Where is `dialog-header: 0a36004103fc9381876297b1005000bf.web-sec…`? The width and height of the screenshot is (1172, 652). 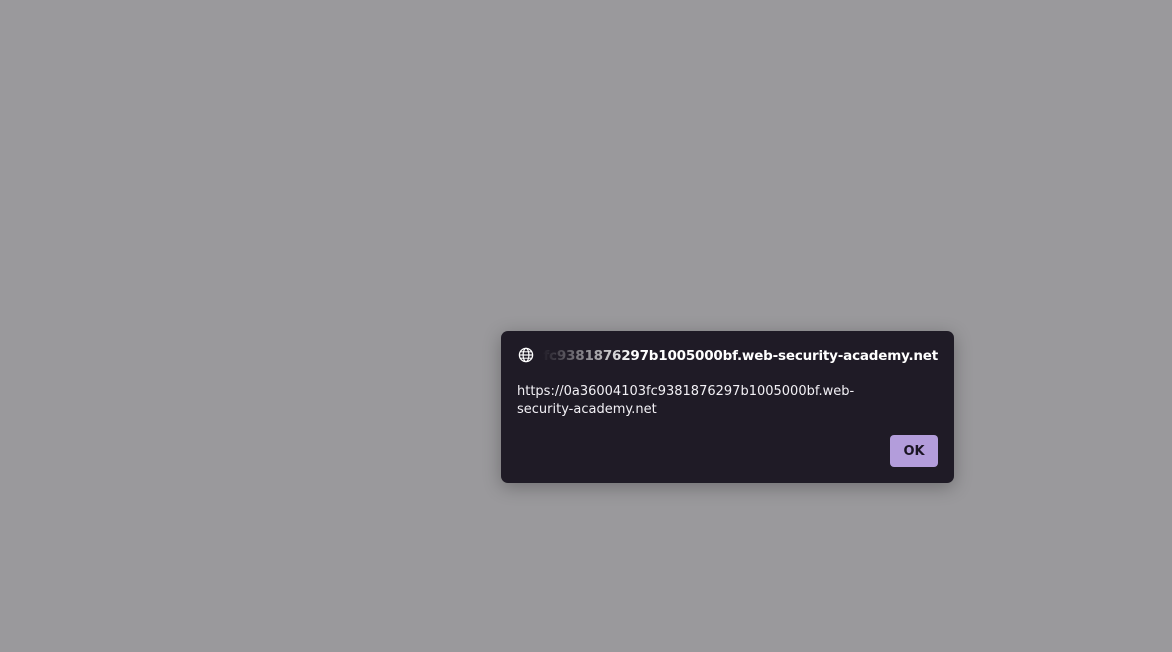 dialog-header: 0a36004103fc9381876297b1005000bf.web-sec… is located at coordinates (727, 355).